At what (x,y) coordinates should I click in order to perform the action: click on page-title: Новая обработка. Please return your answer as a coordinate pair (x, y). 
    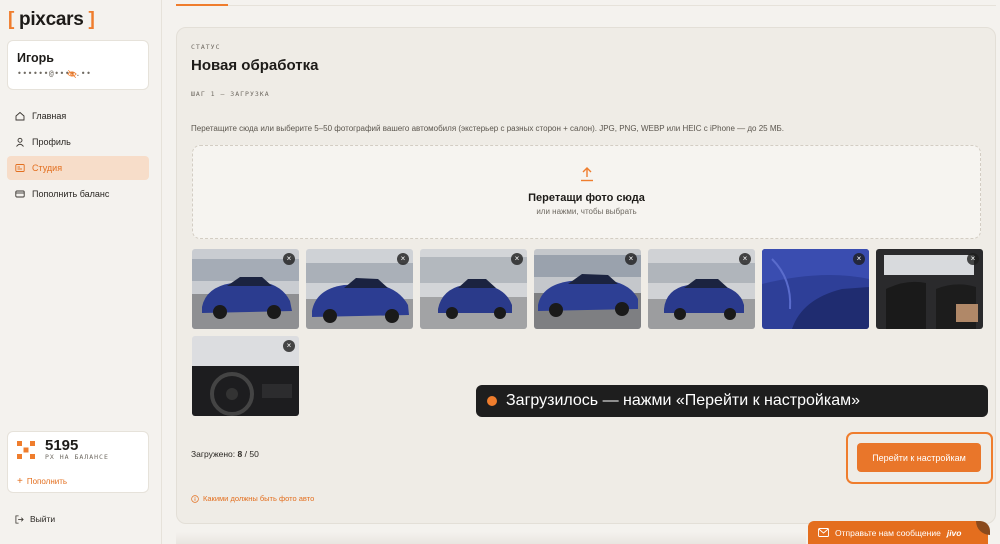
    Looking at the image, I should click on (255, 65).